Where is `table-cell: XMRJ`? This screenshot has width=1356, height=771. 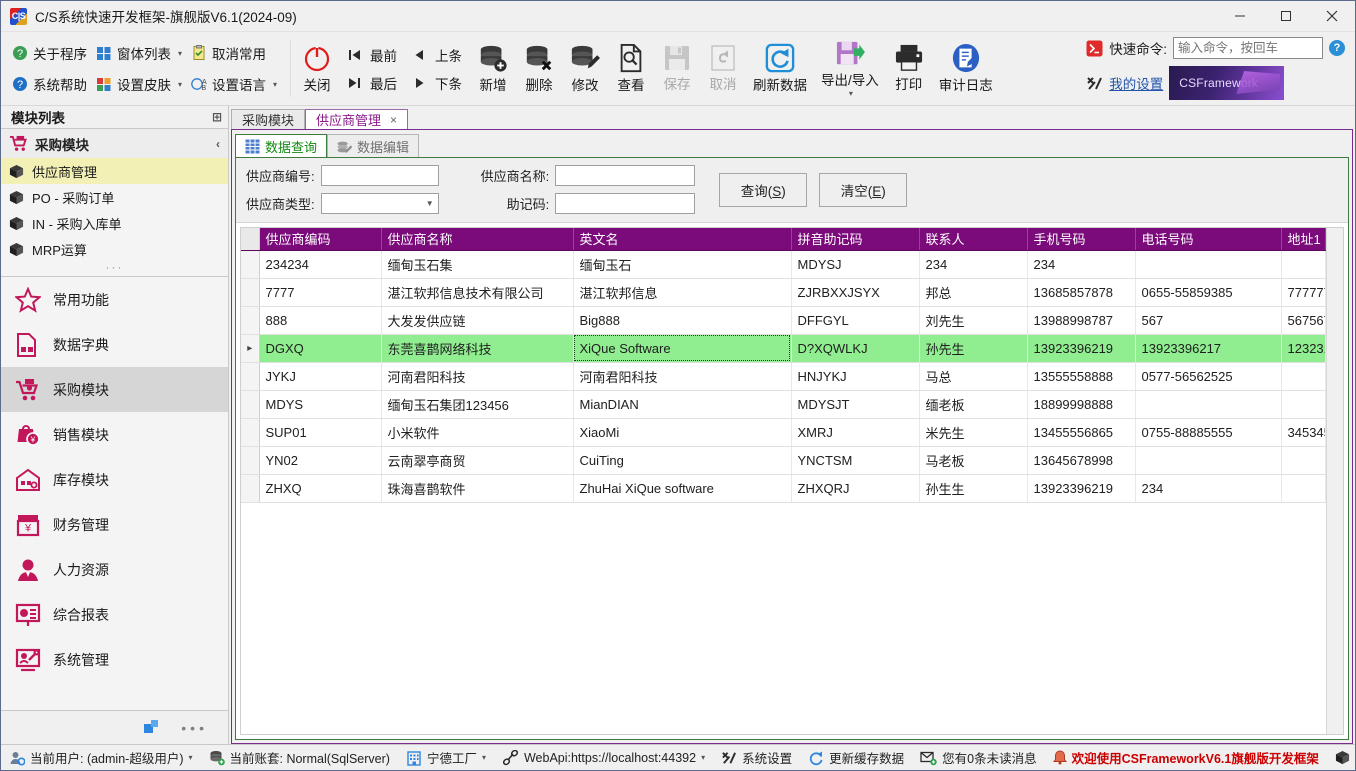 table-cell: XMRJ is located at coordinates (855, 432).